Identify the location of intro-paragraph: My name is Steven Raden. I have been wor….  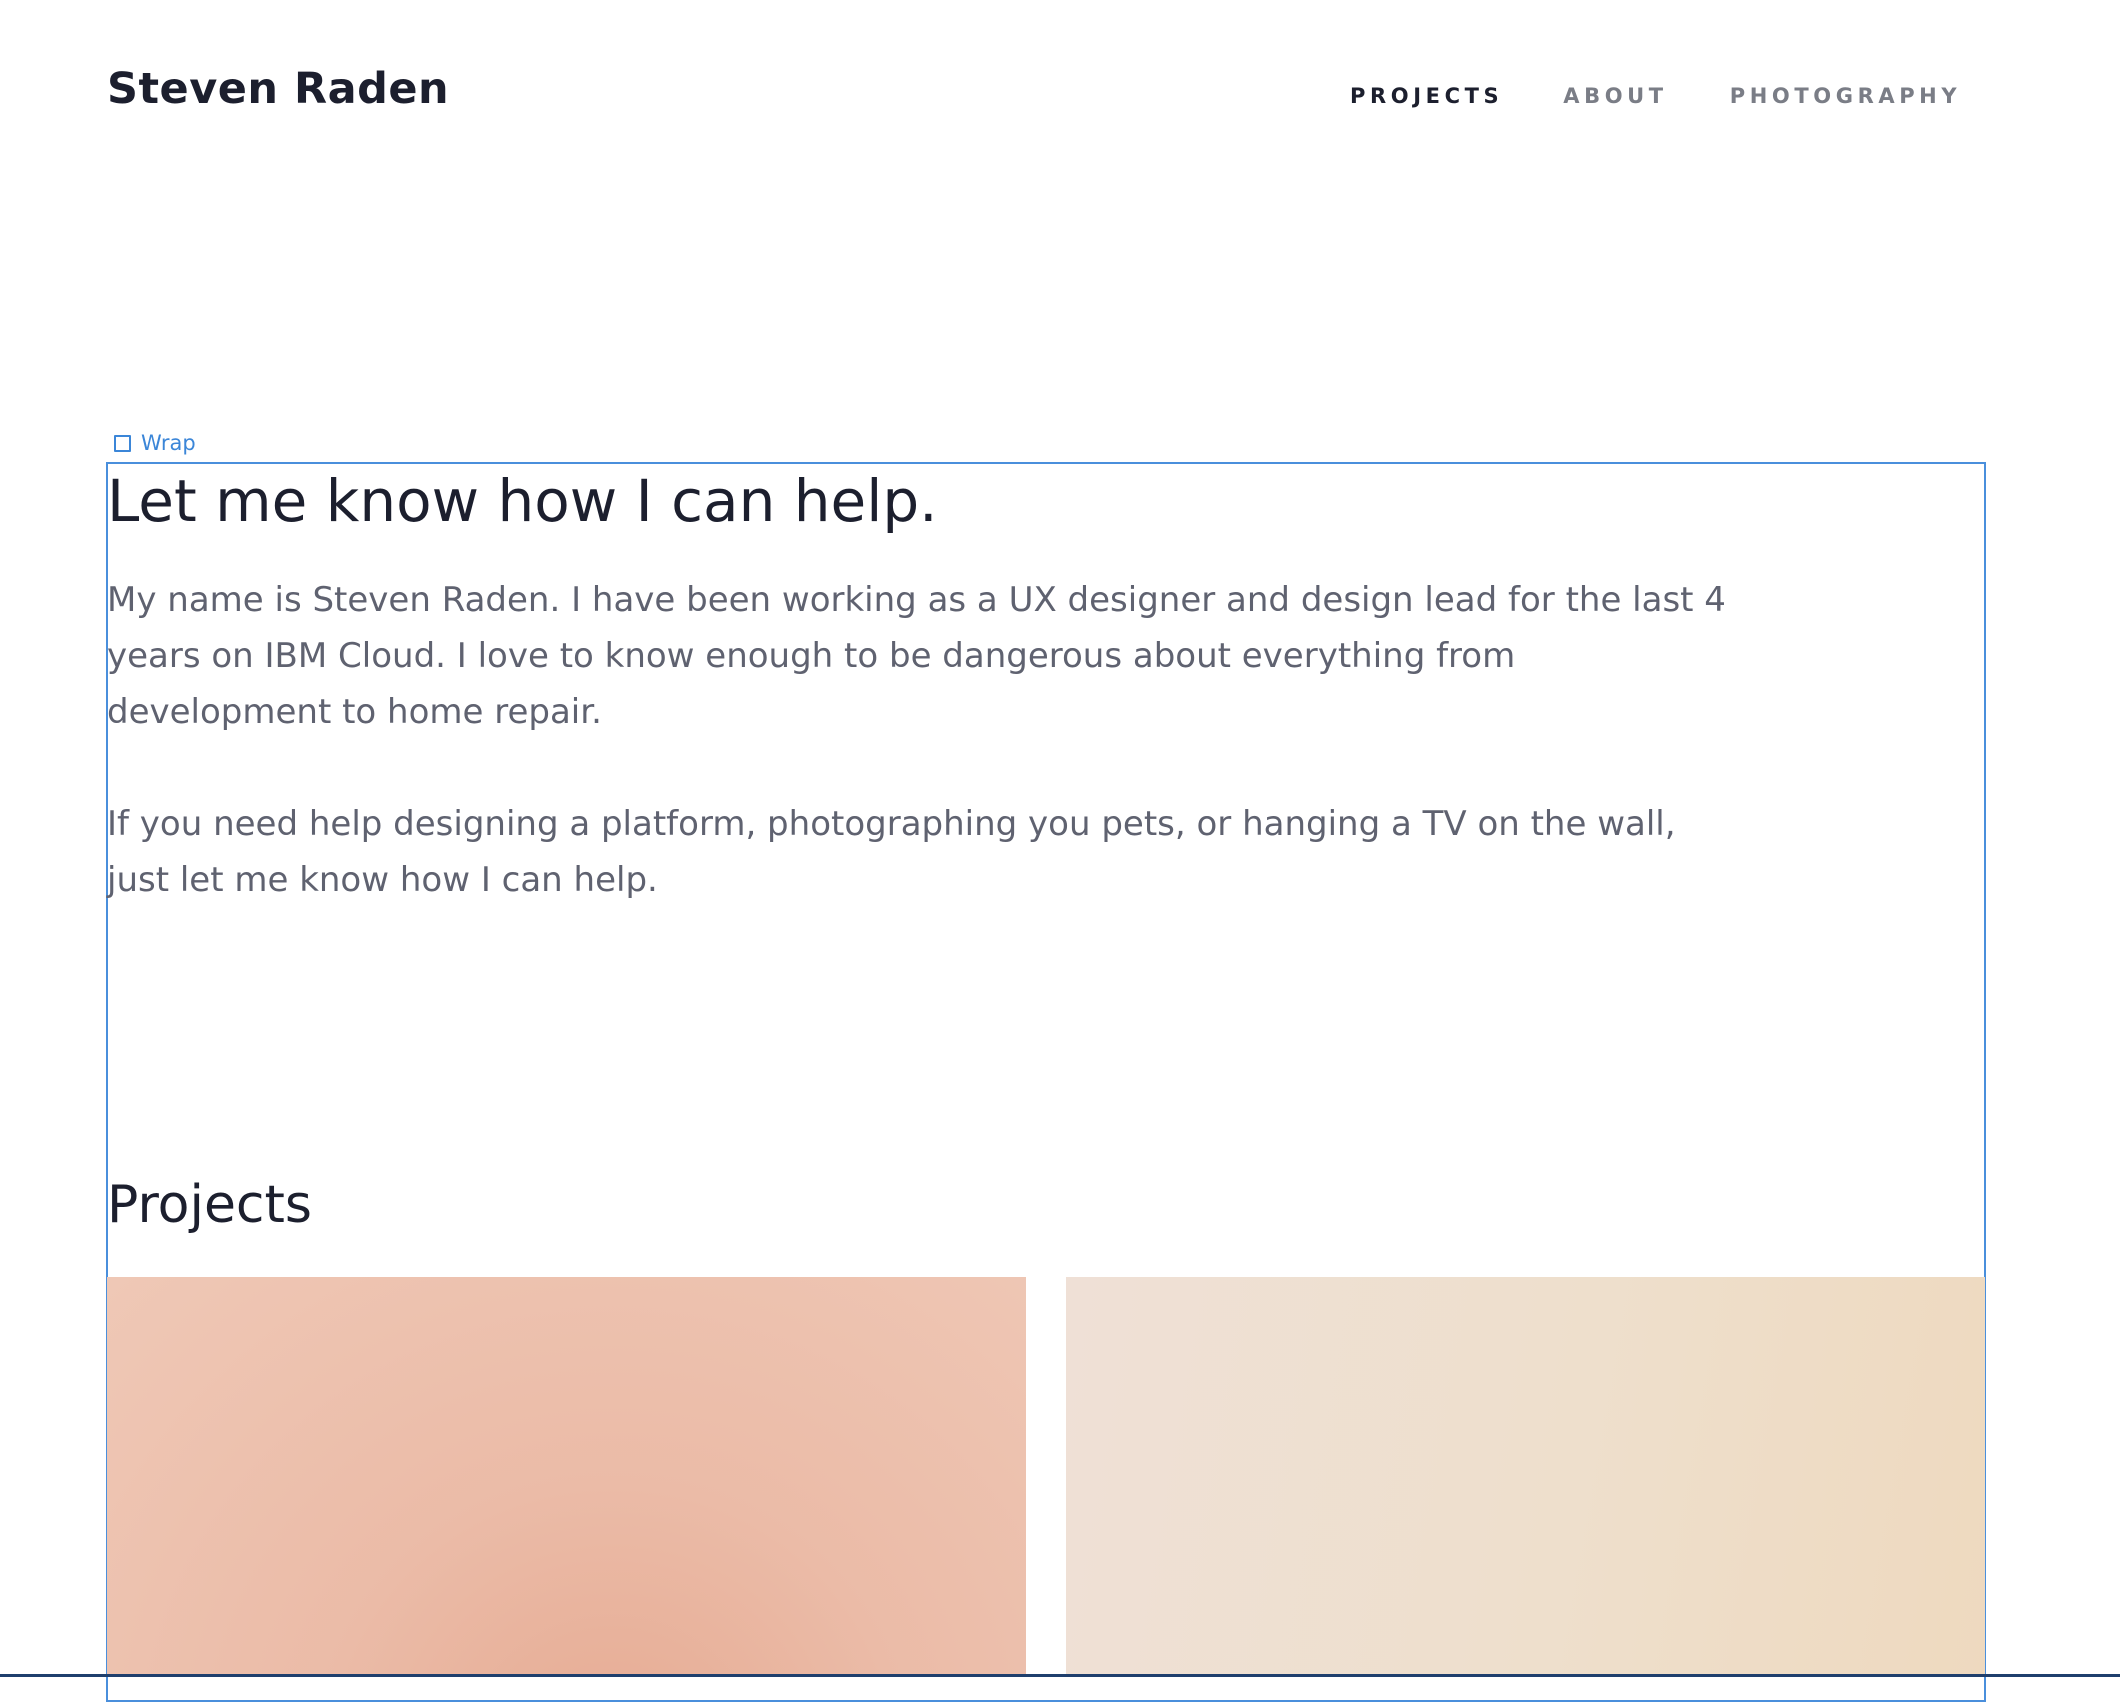
(916, 656).